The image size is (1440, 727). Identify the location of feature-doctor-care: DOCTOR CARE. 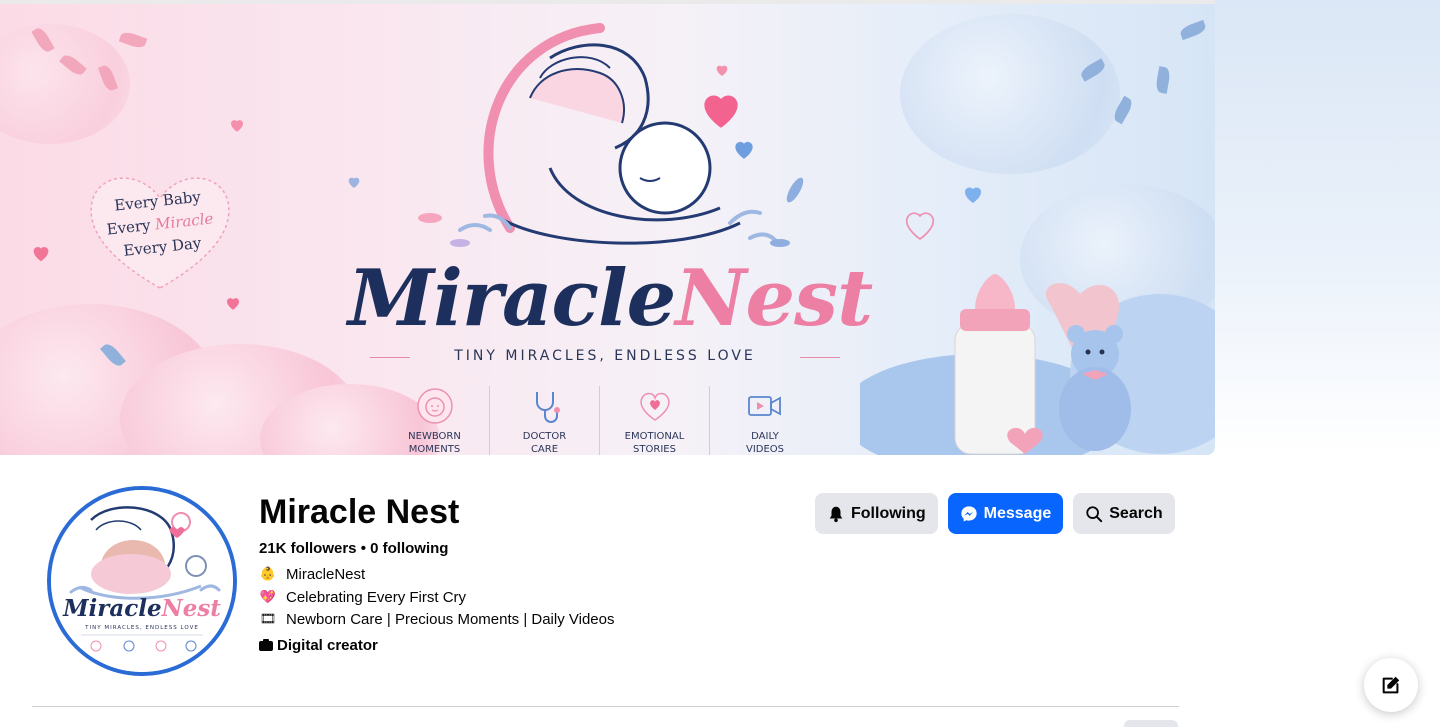
(545, 420).